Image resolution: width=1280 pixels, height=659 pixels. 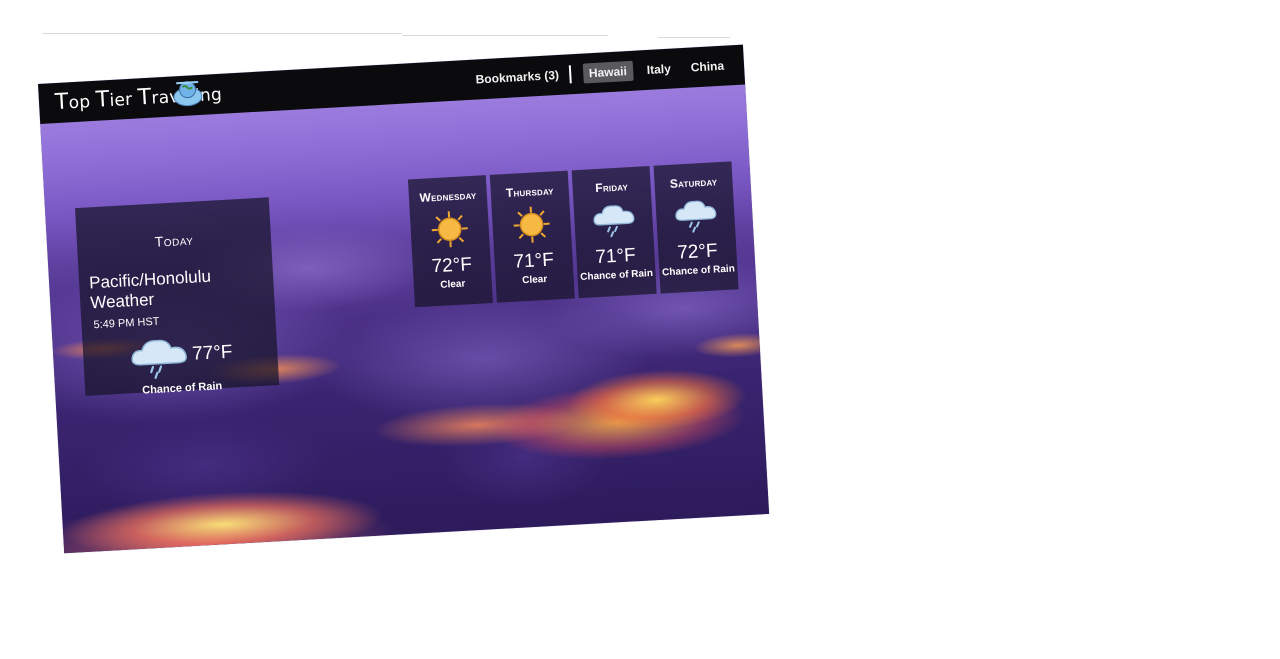 What do you see at coordinates (517, 77) in the screenshot?
I see `nav-bookmarks: Bookmarks (3)` at bounding box center [517, 77].